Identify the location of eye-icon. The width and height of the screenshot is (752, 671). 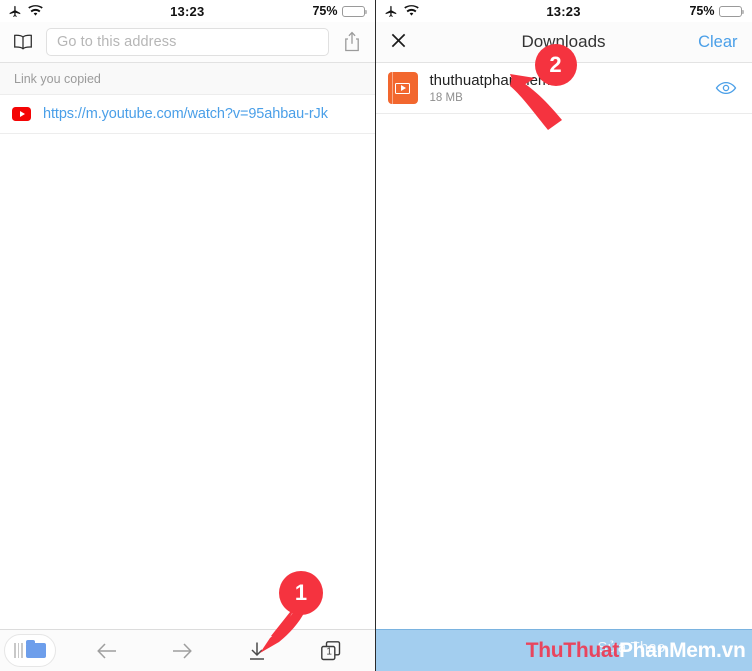
(726, 88).